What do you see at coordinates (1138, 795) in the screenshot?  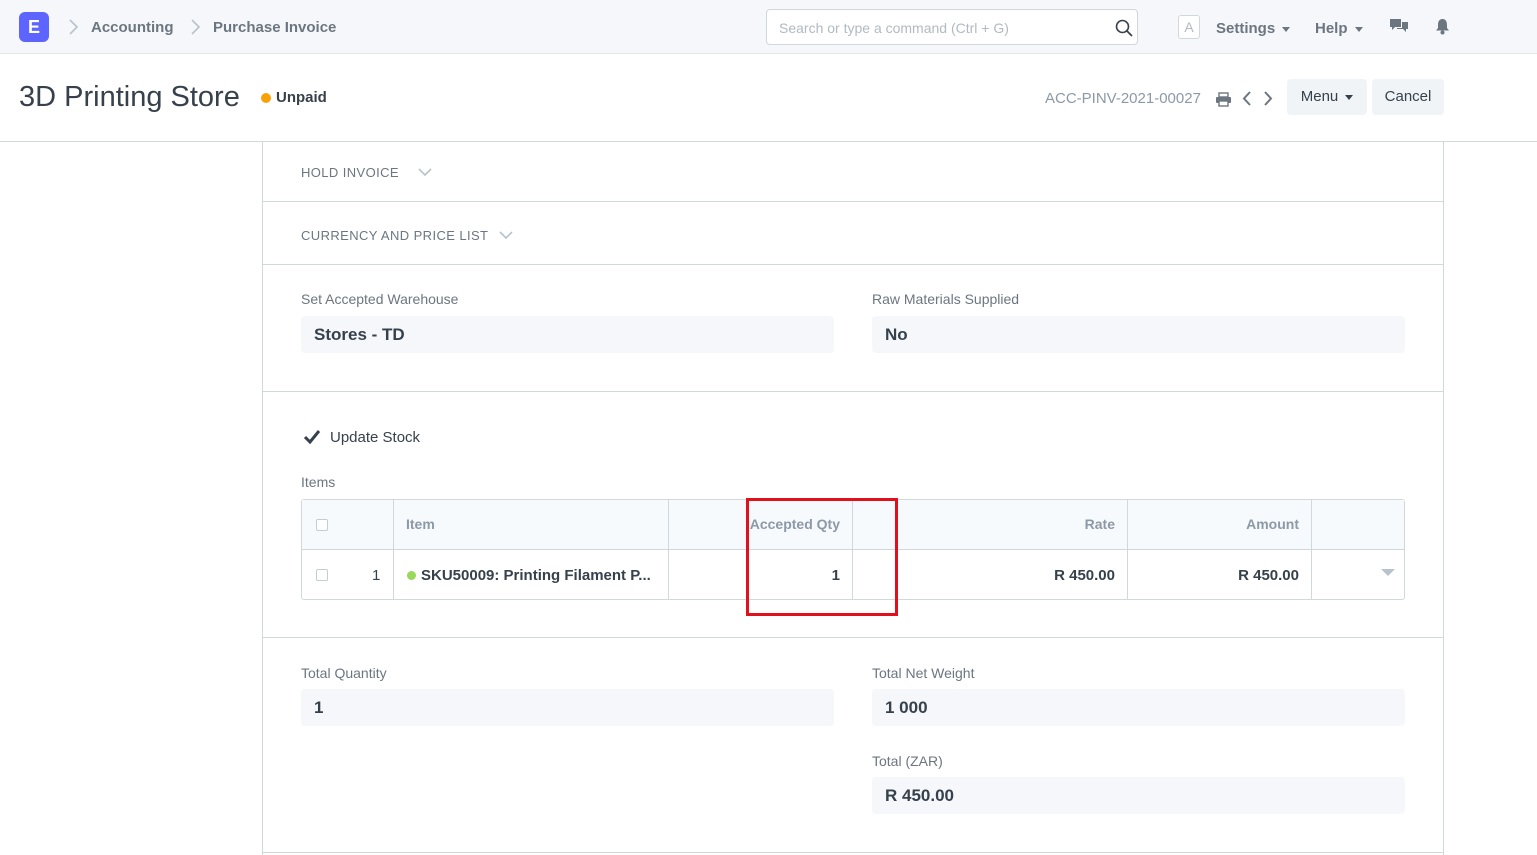 I see `total-zar-field: R 450.00` at bounding box center [1138, 795].